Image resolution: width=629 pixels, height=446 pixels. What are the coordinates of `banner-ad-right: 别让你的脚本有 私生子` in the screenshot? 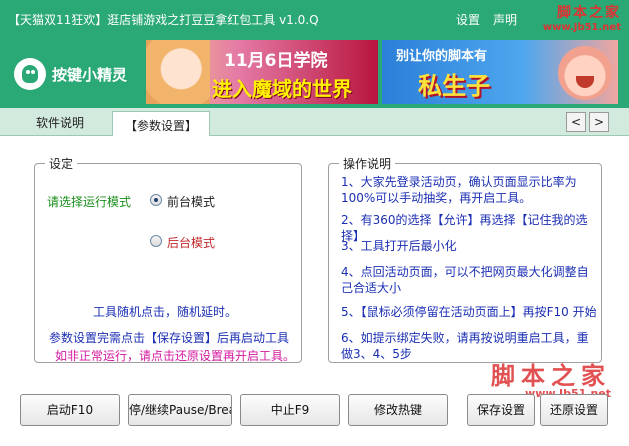 It's located at (500, 72).